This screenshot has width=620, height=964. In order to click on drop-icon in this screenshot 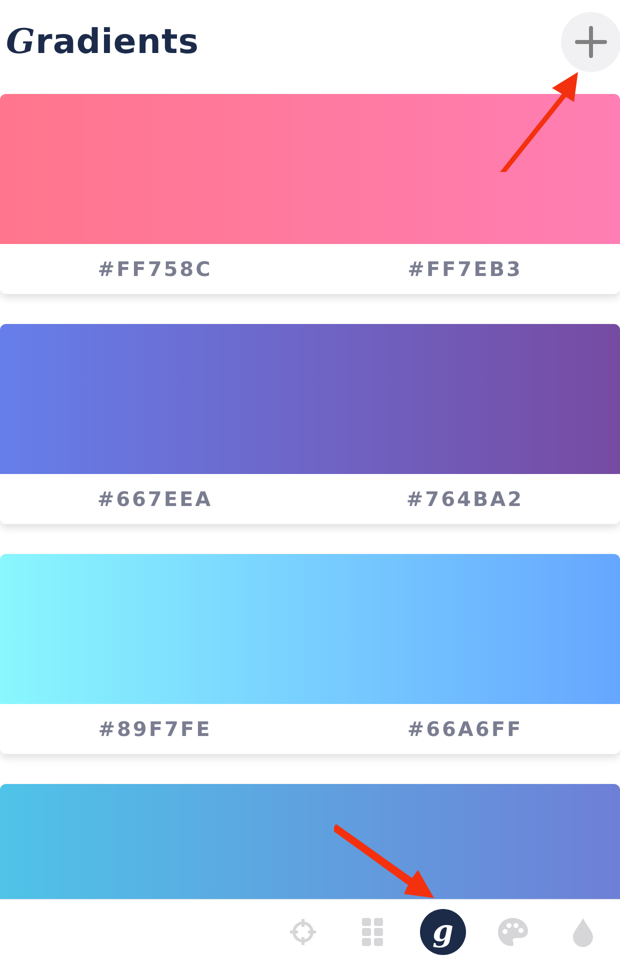, I will do `click(583, 932)`.